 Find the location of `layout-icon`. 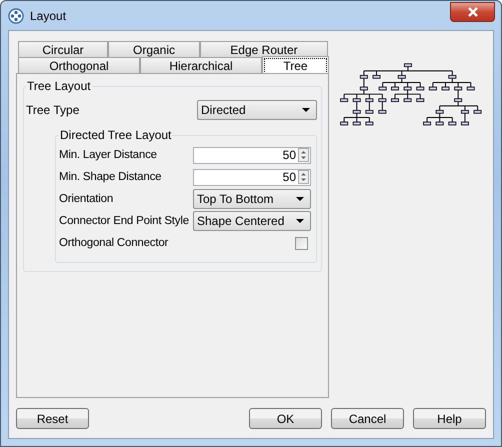

layout-icon is located at coordinates (16, 16).